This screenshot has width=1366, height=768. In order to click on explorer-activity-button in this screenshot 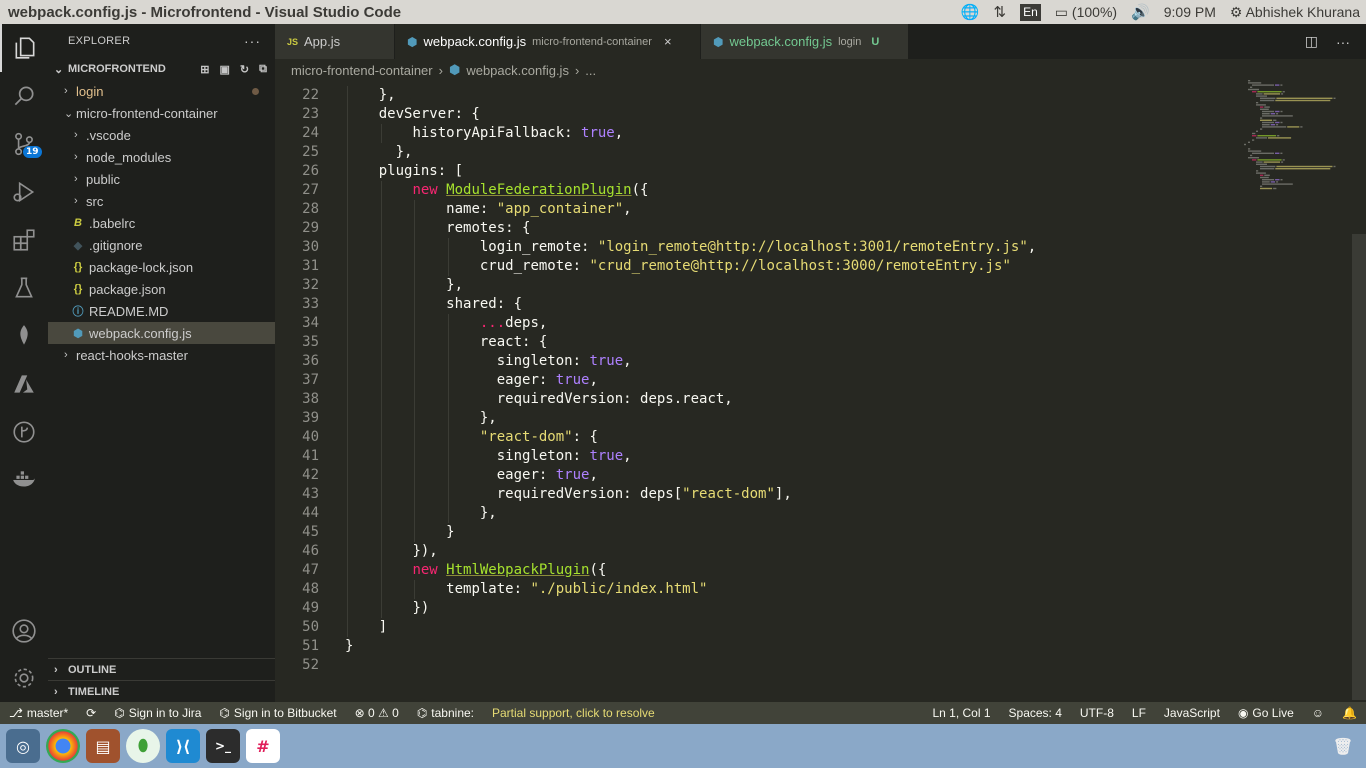, I will do `click(24, 48)`.